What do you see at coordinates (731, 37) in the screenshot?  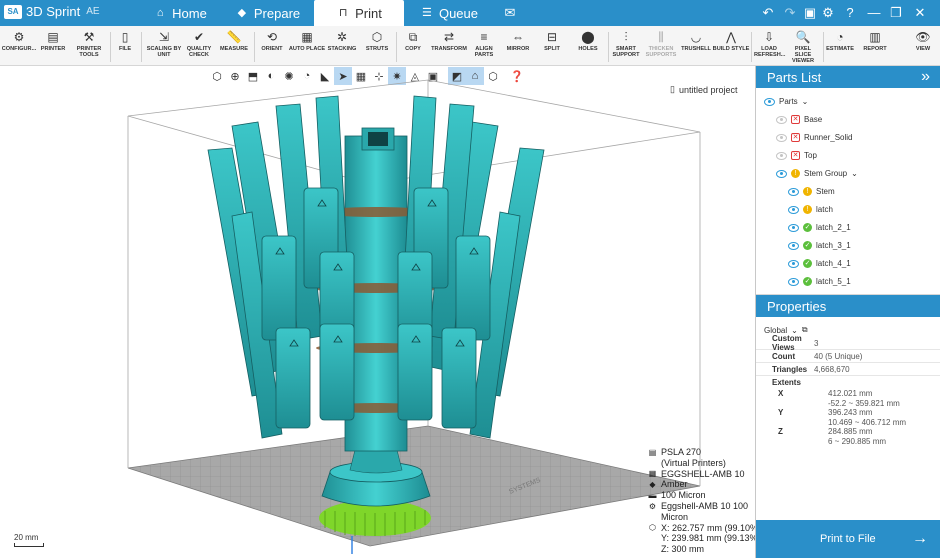 I see `build-style-icon: ⋀` at bounding box center [731, 37].